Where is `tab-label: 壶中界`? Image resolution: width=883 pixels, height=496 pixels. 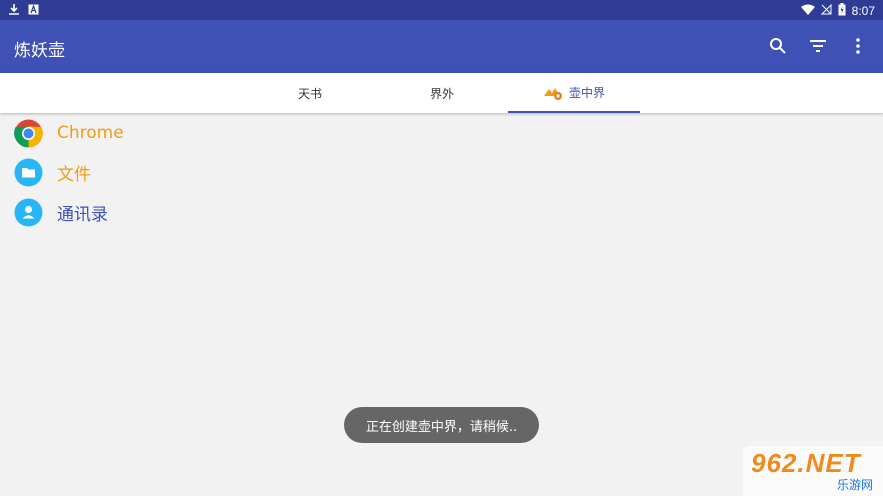
tab-label: 壶中界 is located at coordinates (586, 92).